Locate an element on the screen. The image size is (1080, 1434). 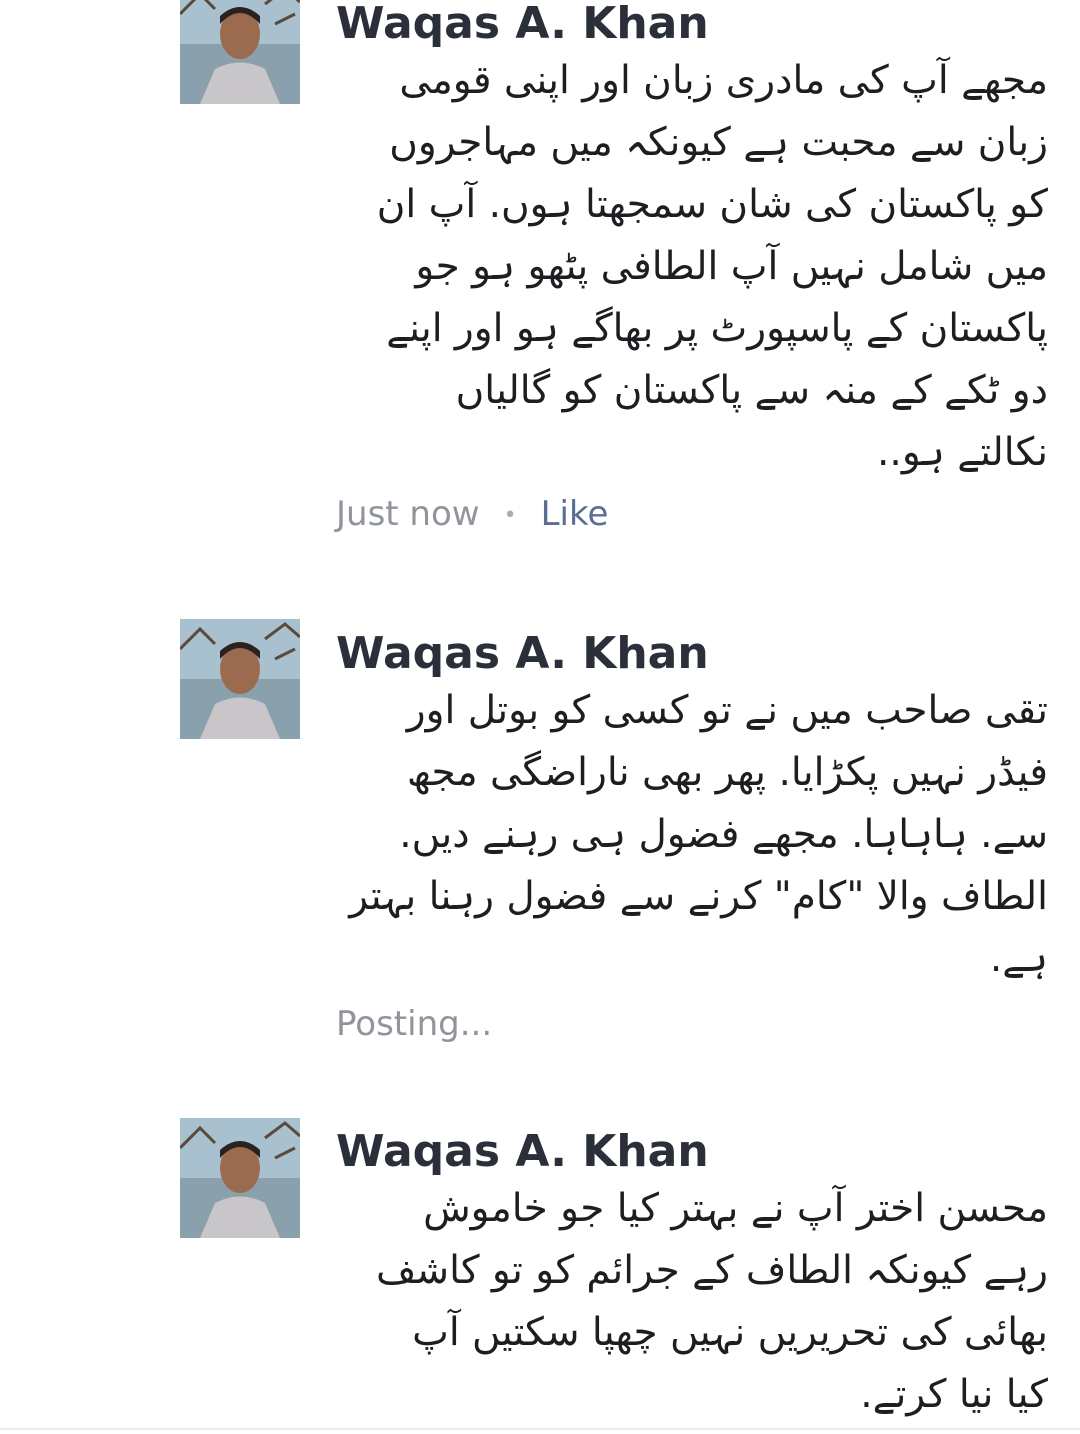
divider is located at coordinates (540, 1429).